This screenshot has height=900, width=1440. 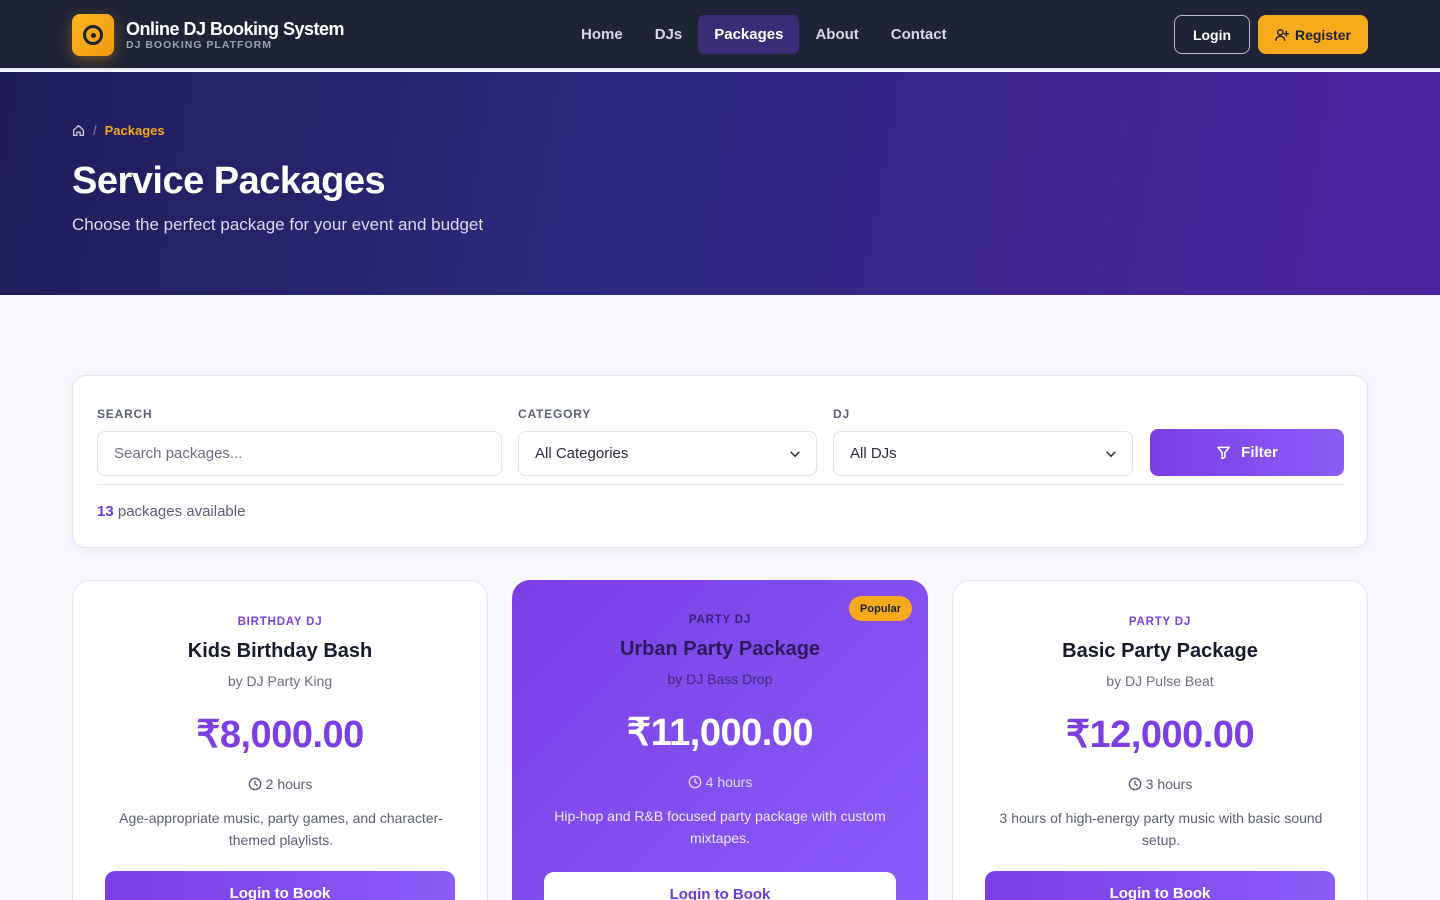 I want to click on breadcrumb-current: Packages, so click(x=134, y=130).